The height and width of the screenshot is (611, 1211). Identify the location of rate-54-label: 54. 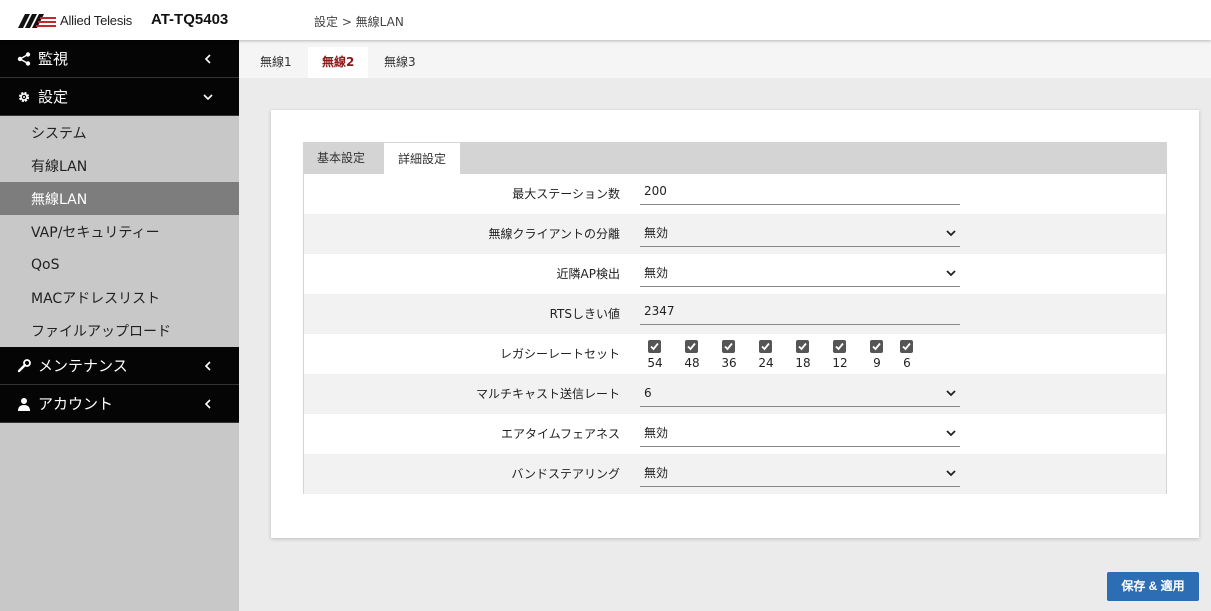
(655, 363).